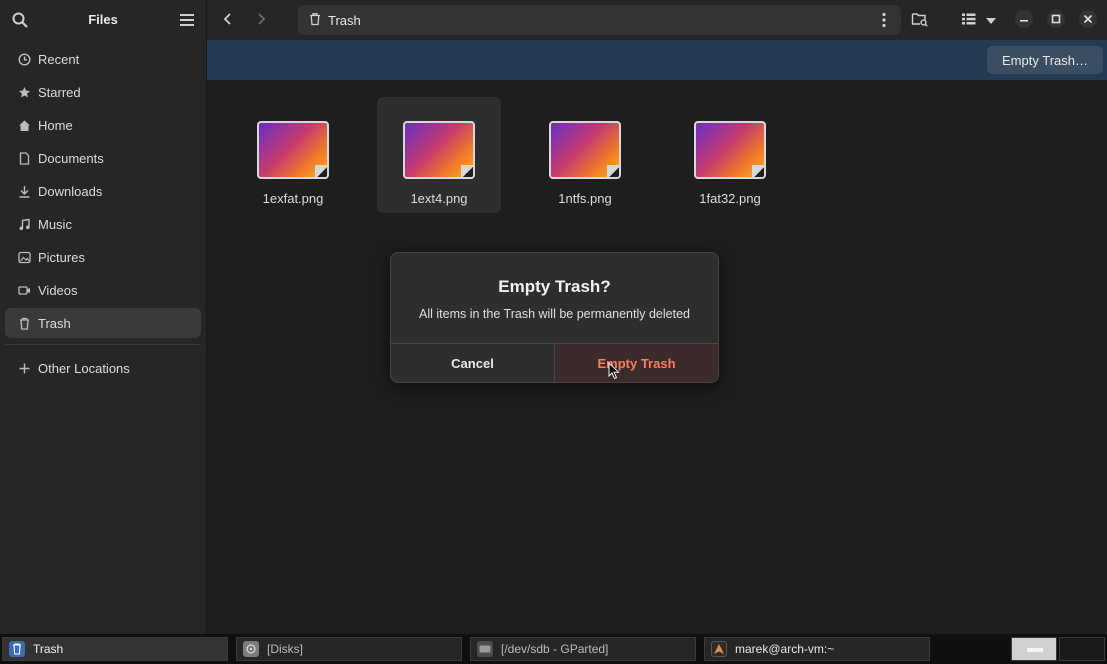 This screenshot has width=1107, height=664. I want to click on sidebar-item-label: Home, so click(55, 125).